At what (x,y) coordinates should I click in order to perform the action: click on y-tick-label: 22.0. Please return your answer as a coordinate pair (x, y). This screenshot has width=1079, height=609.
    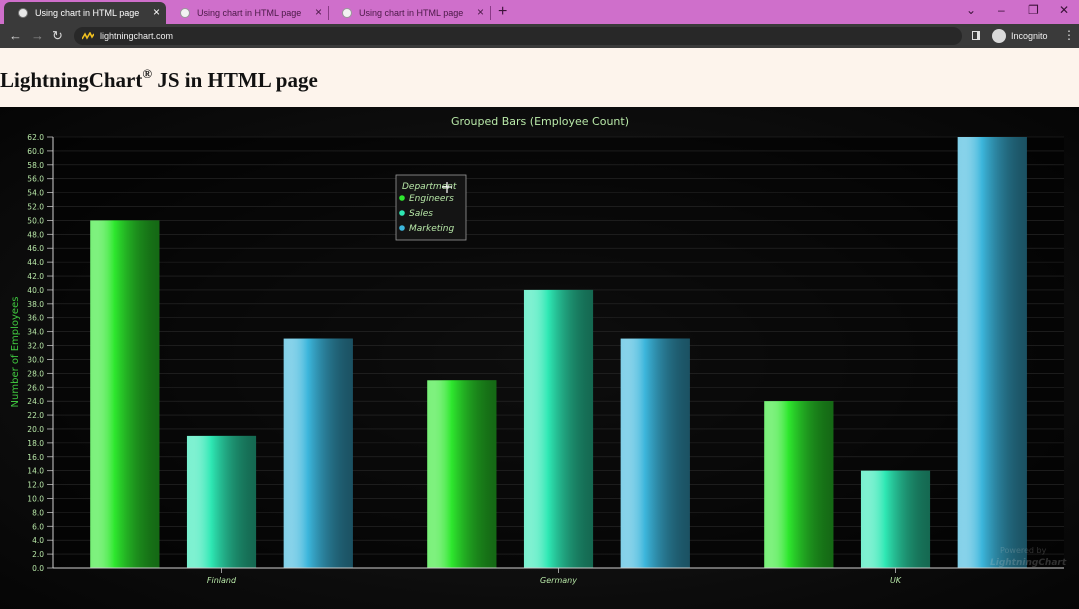
    Looking at the image, I should click on (35, 415).